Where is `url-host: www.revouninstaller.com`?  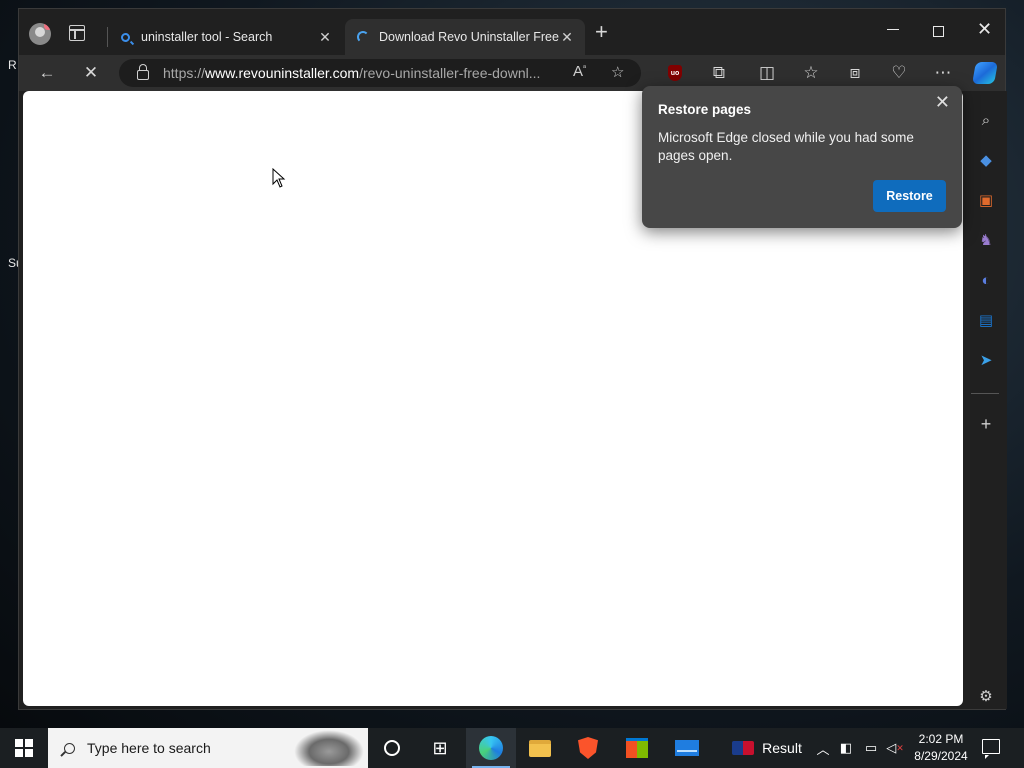
url-host: www.revouninstaller.com is located at coordinates (282, 73).